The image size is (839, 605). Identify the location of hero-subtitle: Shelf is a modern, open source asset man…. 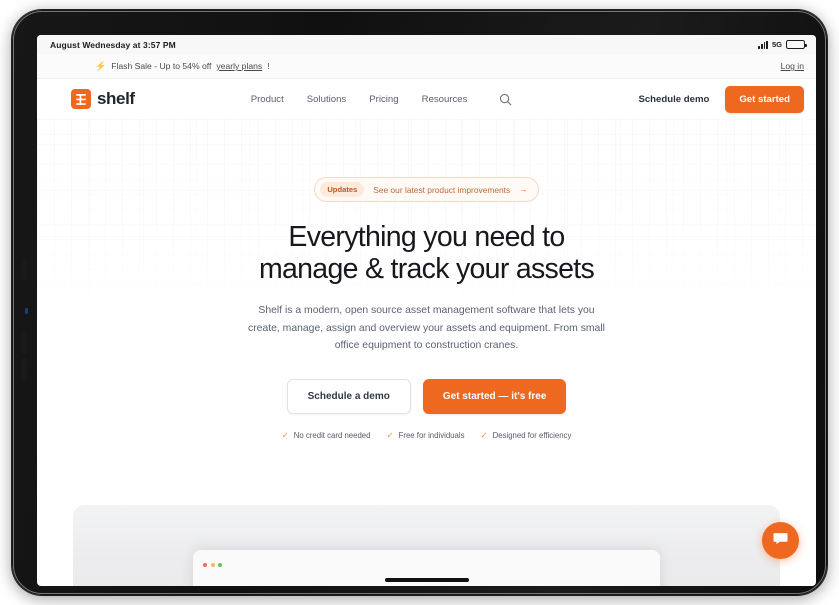
(426, 328).